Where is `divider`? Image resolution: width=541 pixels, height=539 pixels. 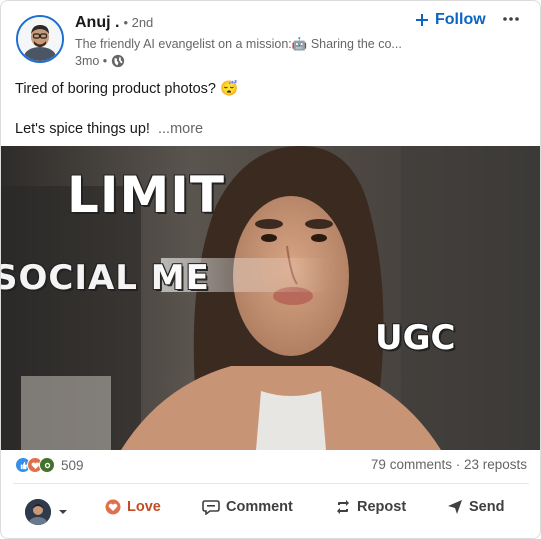 divider is located at coordinates (271, 483).